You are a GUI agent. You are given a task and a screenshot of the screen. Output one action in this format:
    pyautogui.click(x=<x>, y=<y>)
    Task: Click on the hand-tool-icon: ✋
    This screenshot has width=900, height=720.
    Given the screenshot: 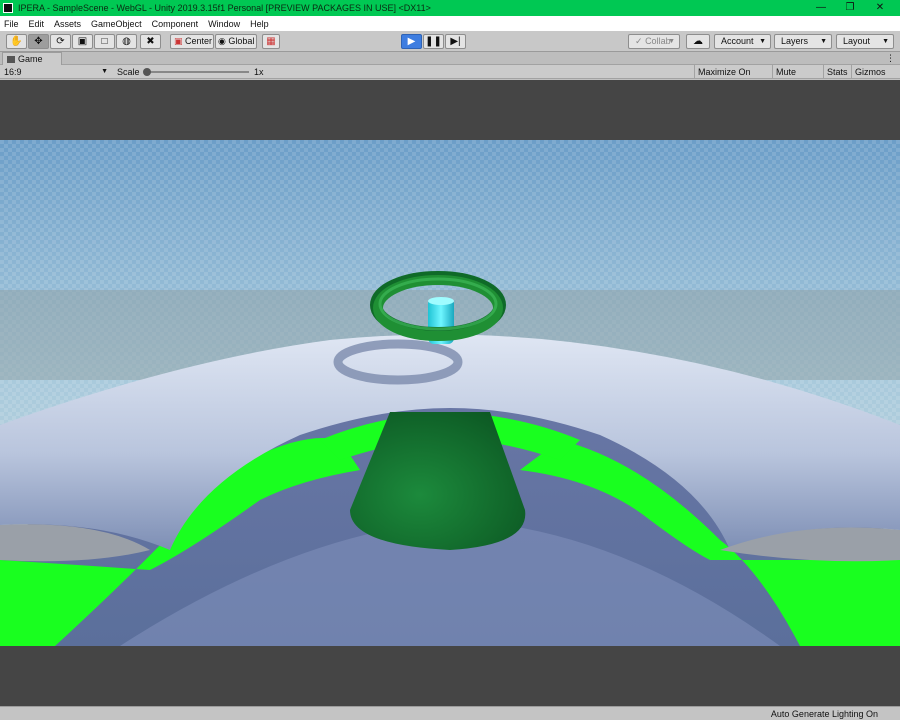 What is the action you would take?
    pyautogui.click(x=16, y=41)
    